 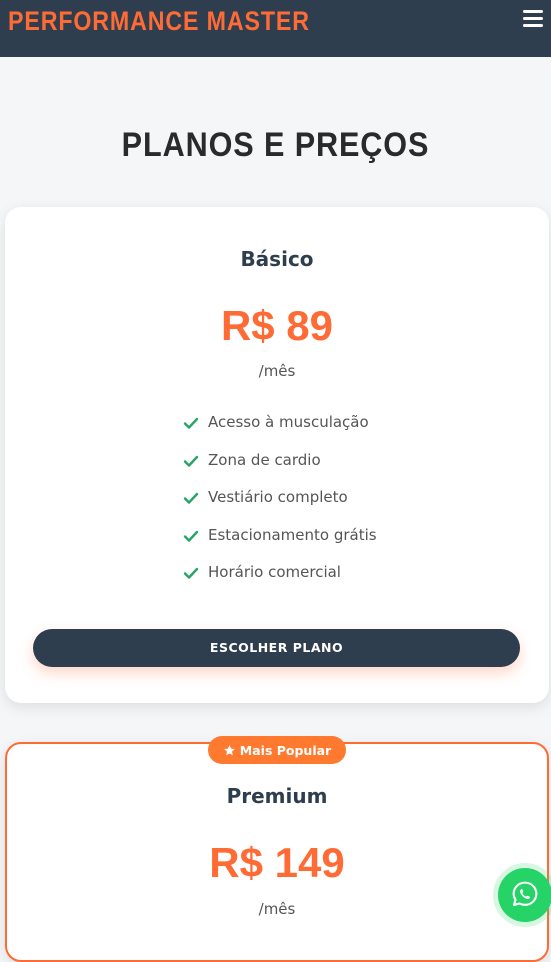 I want to click on most-popular-badge: Mais Popular, so click(x=277, y=750).